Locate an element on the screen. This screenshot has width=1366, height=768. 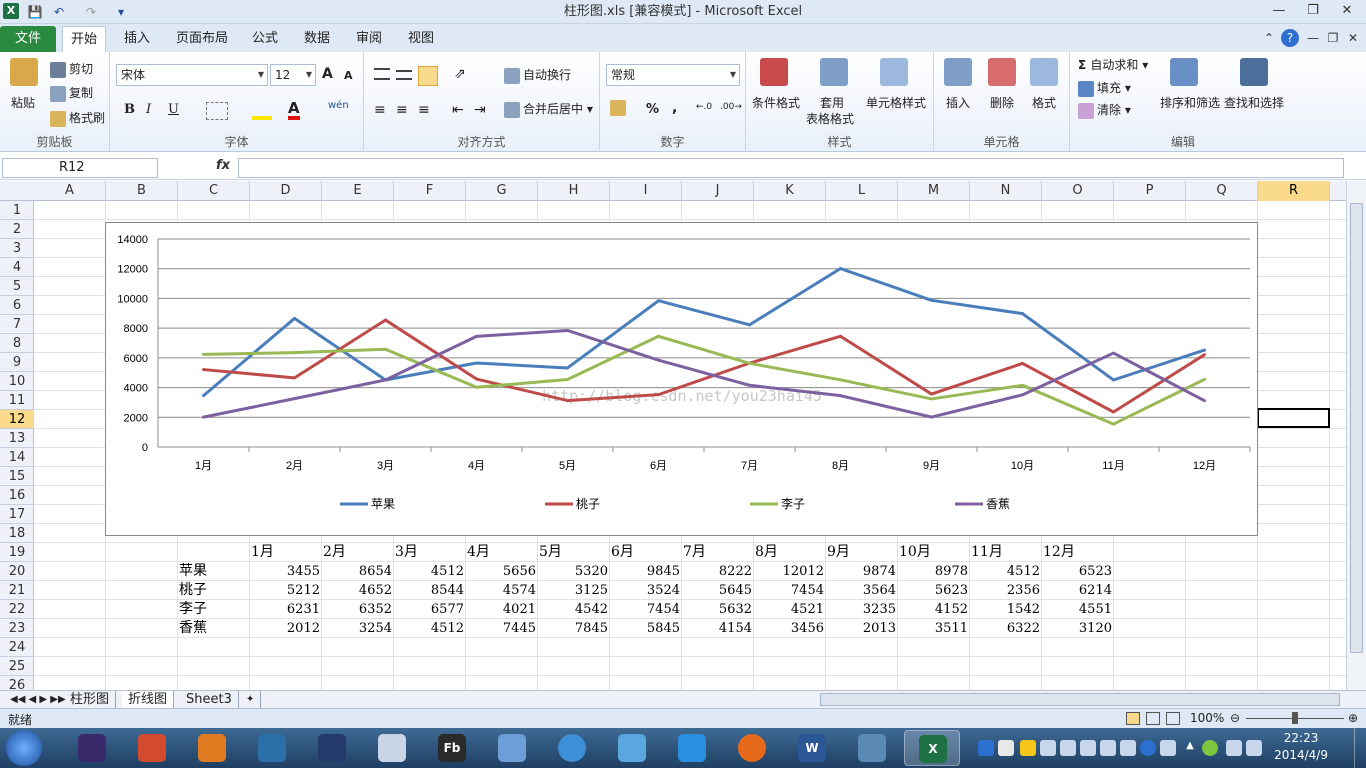
paste-button: 粘贴 is located at coordinates (23, 102).